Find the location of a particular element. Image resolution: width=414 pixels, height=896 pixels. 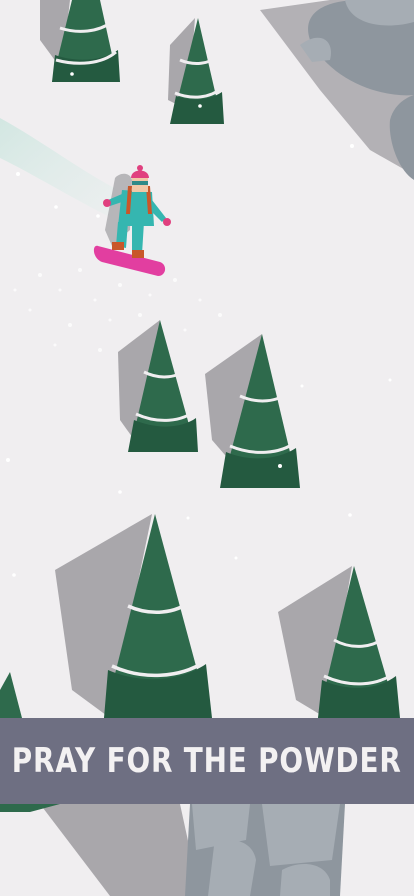

title-banner: PRAY FOR THE POWDER is located at coordinates (207, 761).